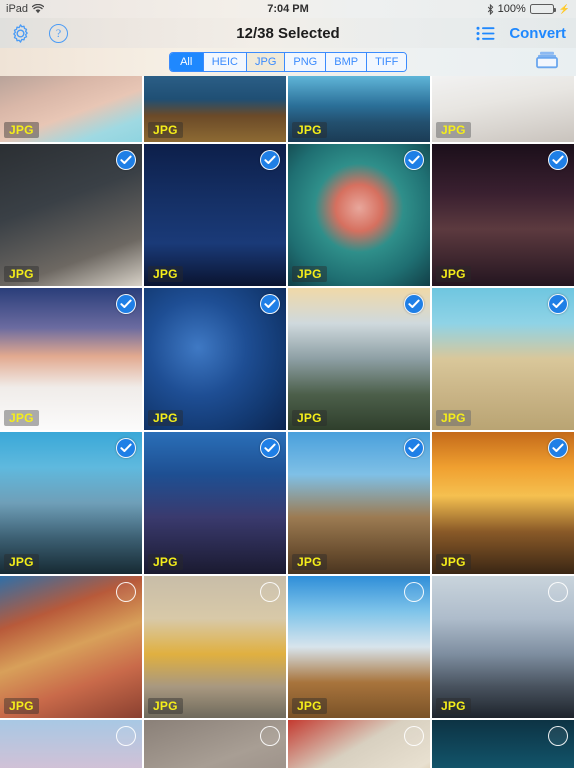 The width and height of the screenshot is (576, 768). Describe the element at coordinates (215, 744) in the screenshot. I see `photo-knit-braid` at that location.